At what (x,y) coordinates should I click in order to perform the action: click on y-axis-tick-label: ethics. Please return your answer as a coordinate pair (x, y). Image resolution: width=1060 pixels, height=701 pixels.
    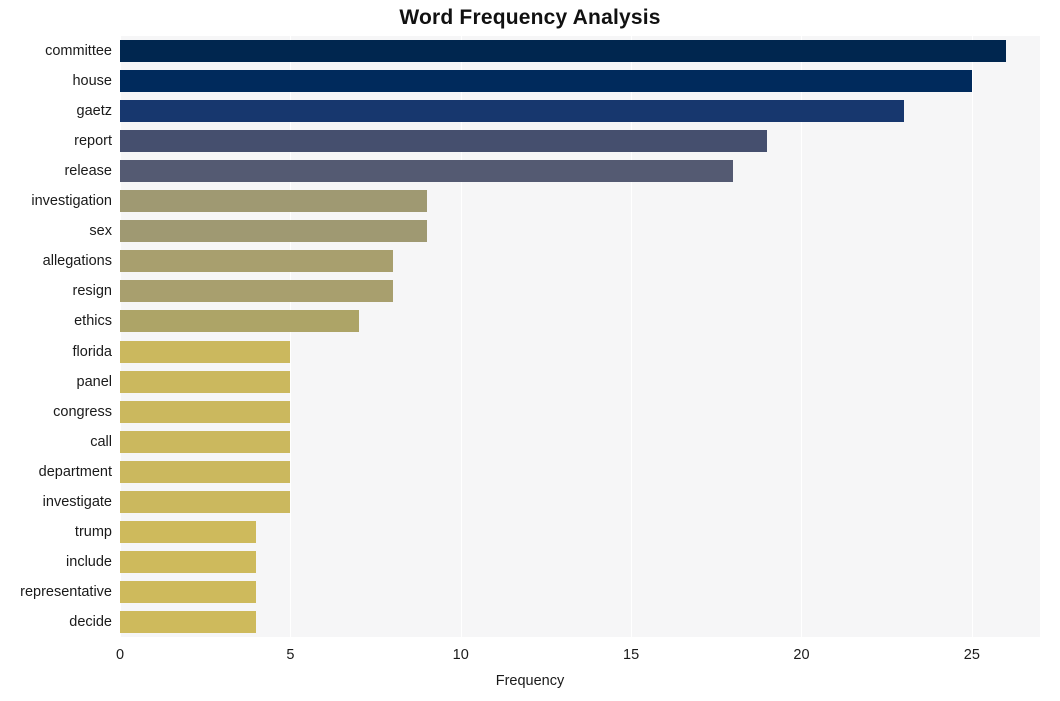
    Looking at the image, I should click on (93, 321).